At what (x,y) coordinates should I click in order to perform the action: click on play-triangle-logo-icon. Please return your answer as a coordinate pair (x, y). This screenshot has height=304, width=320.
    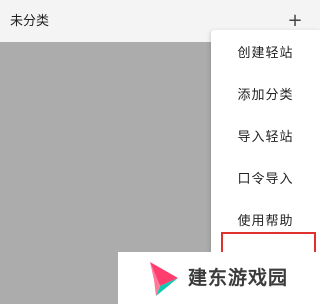
    Looking at the image, I should click on (164, 279).